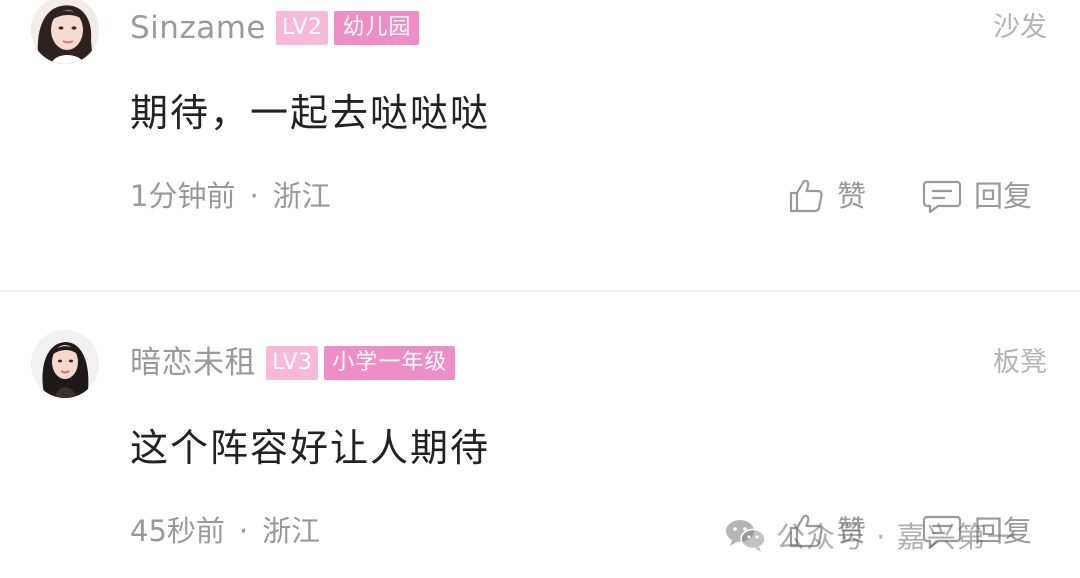 The width and height of the screenshot is (1080, 578). I want to click on grade-badge: 幼儿园, so click(377, 28).